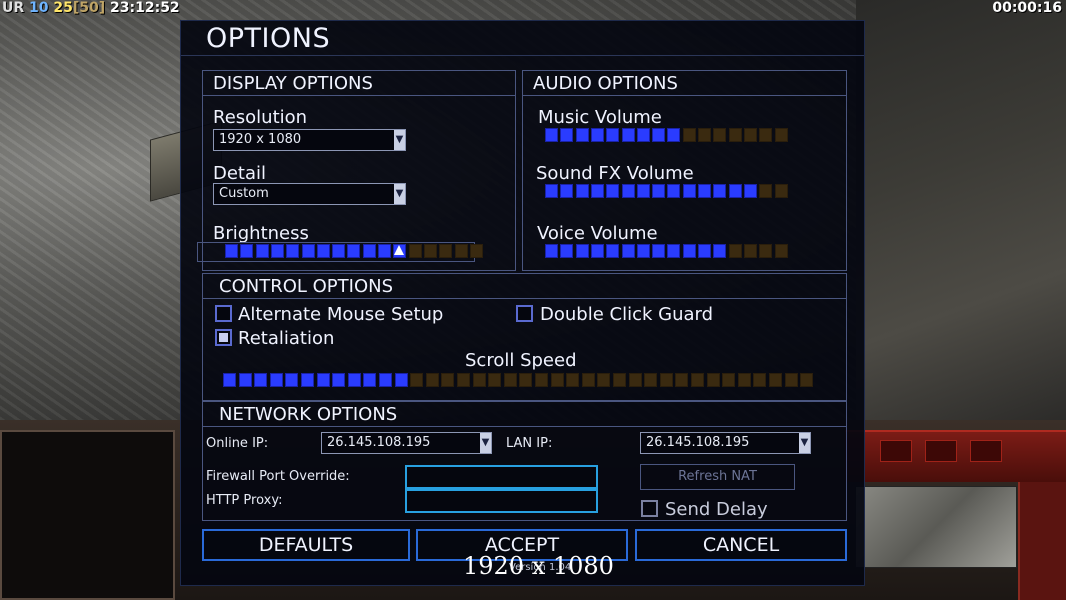  I want to click on audio-options-heading: AUDIO OPTIONS, so click(605, 83).